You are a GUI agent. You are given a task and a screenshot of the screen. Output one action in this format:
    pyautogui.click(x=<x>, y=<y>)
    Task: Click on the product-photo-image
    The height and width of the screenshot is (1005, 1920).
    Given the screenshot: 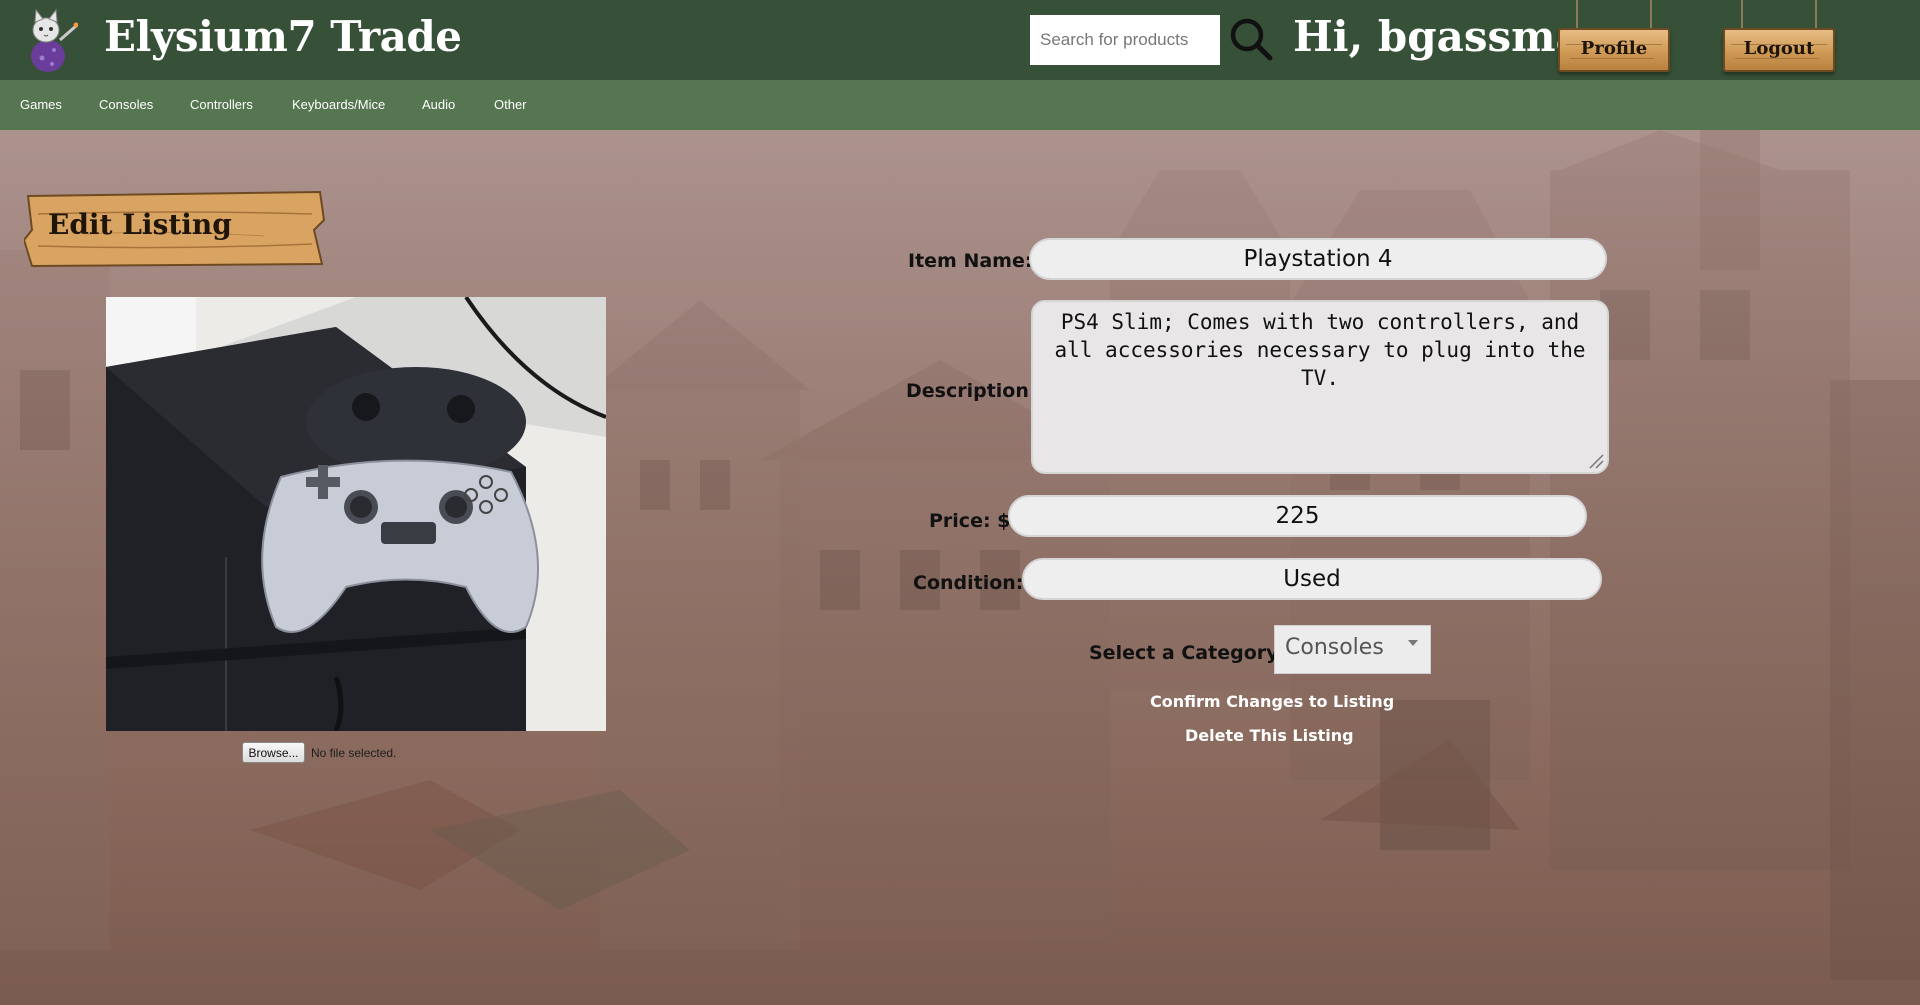 What is the action you would take?
    pyautogui.click(x=356, y=514)
    